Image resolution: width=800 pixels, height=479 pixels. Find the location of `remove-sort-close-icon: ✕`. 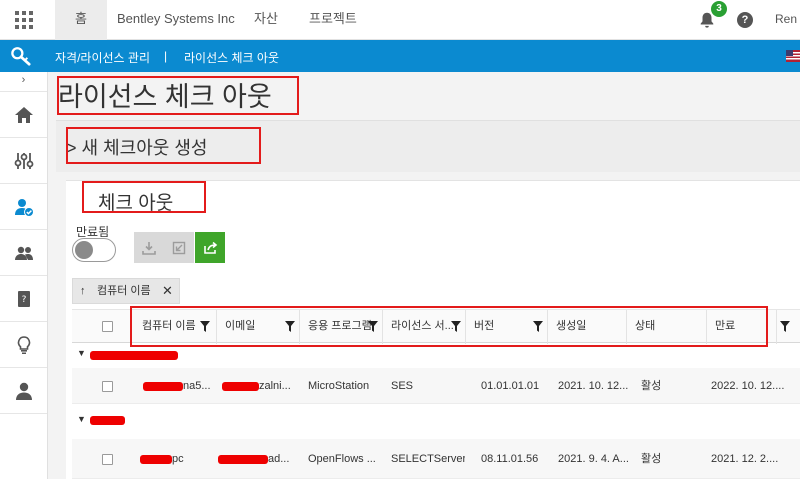

remove-sort-close-icon: ✕ is located at coordinates (167, 291).